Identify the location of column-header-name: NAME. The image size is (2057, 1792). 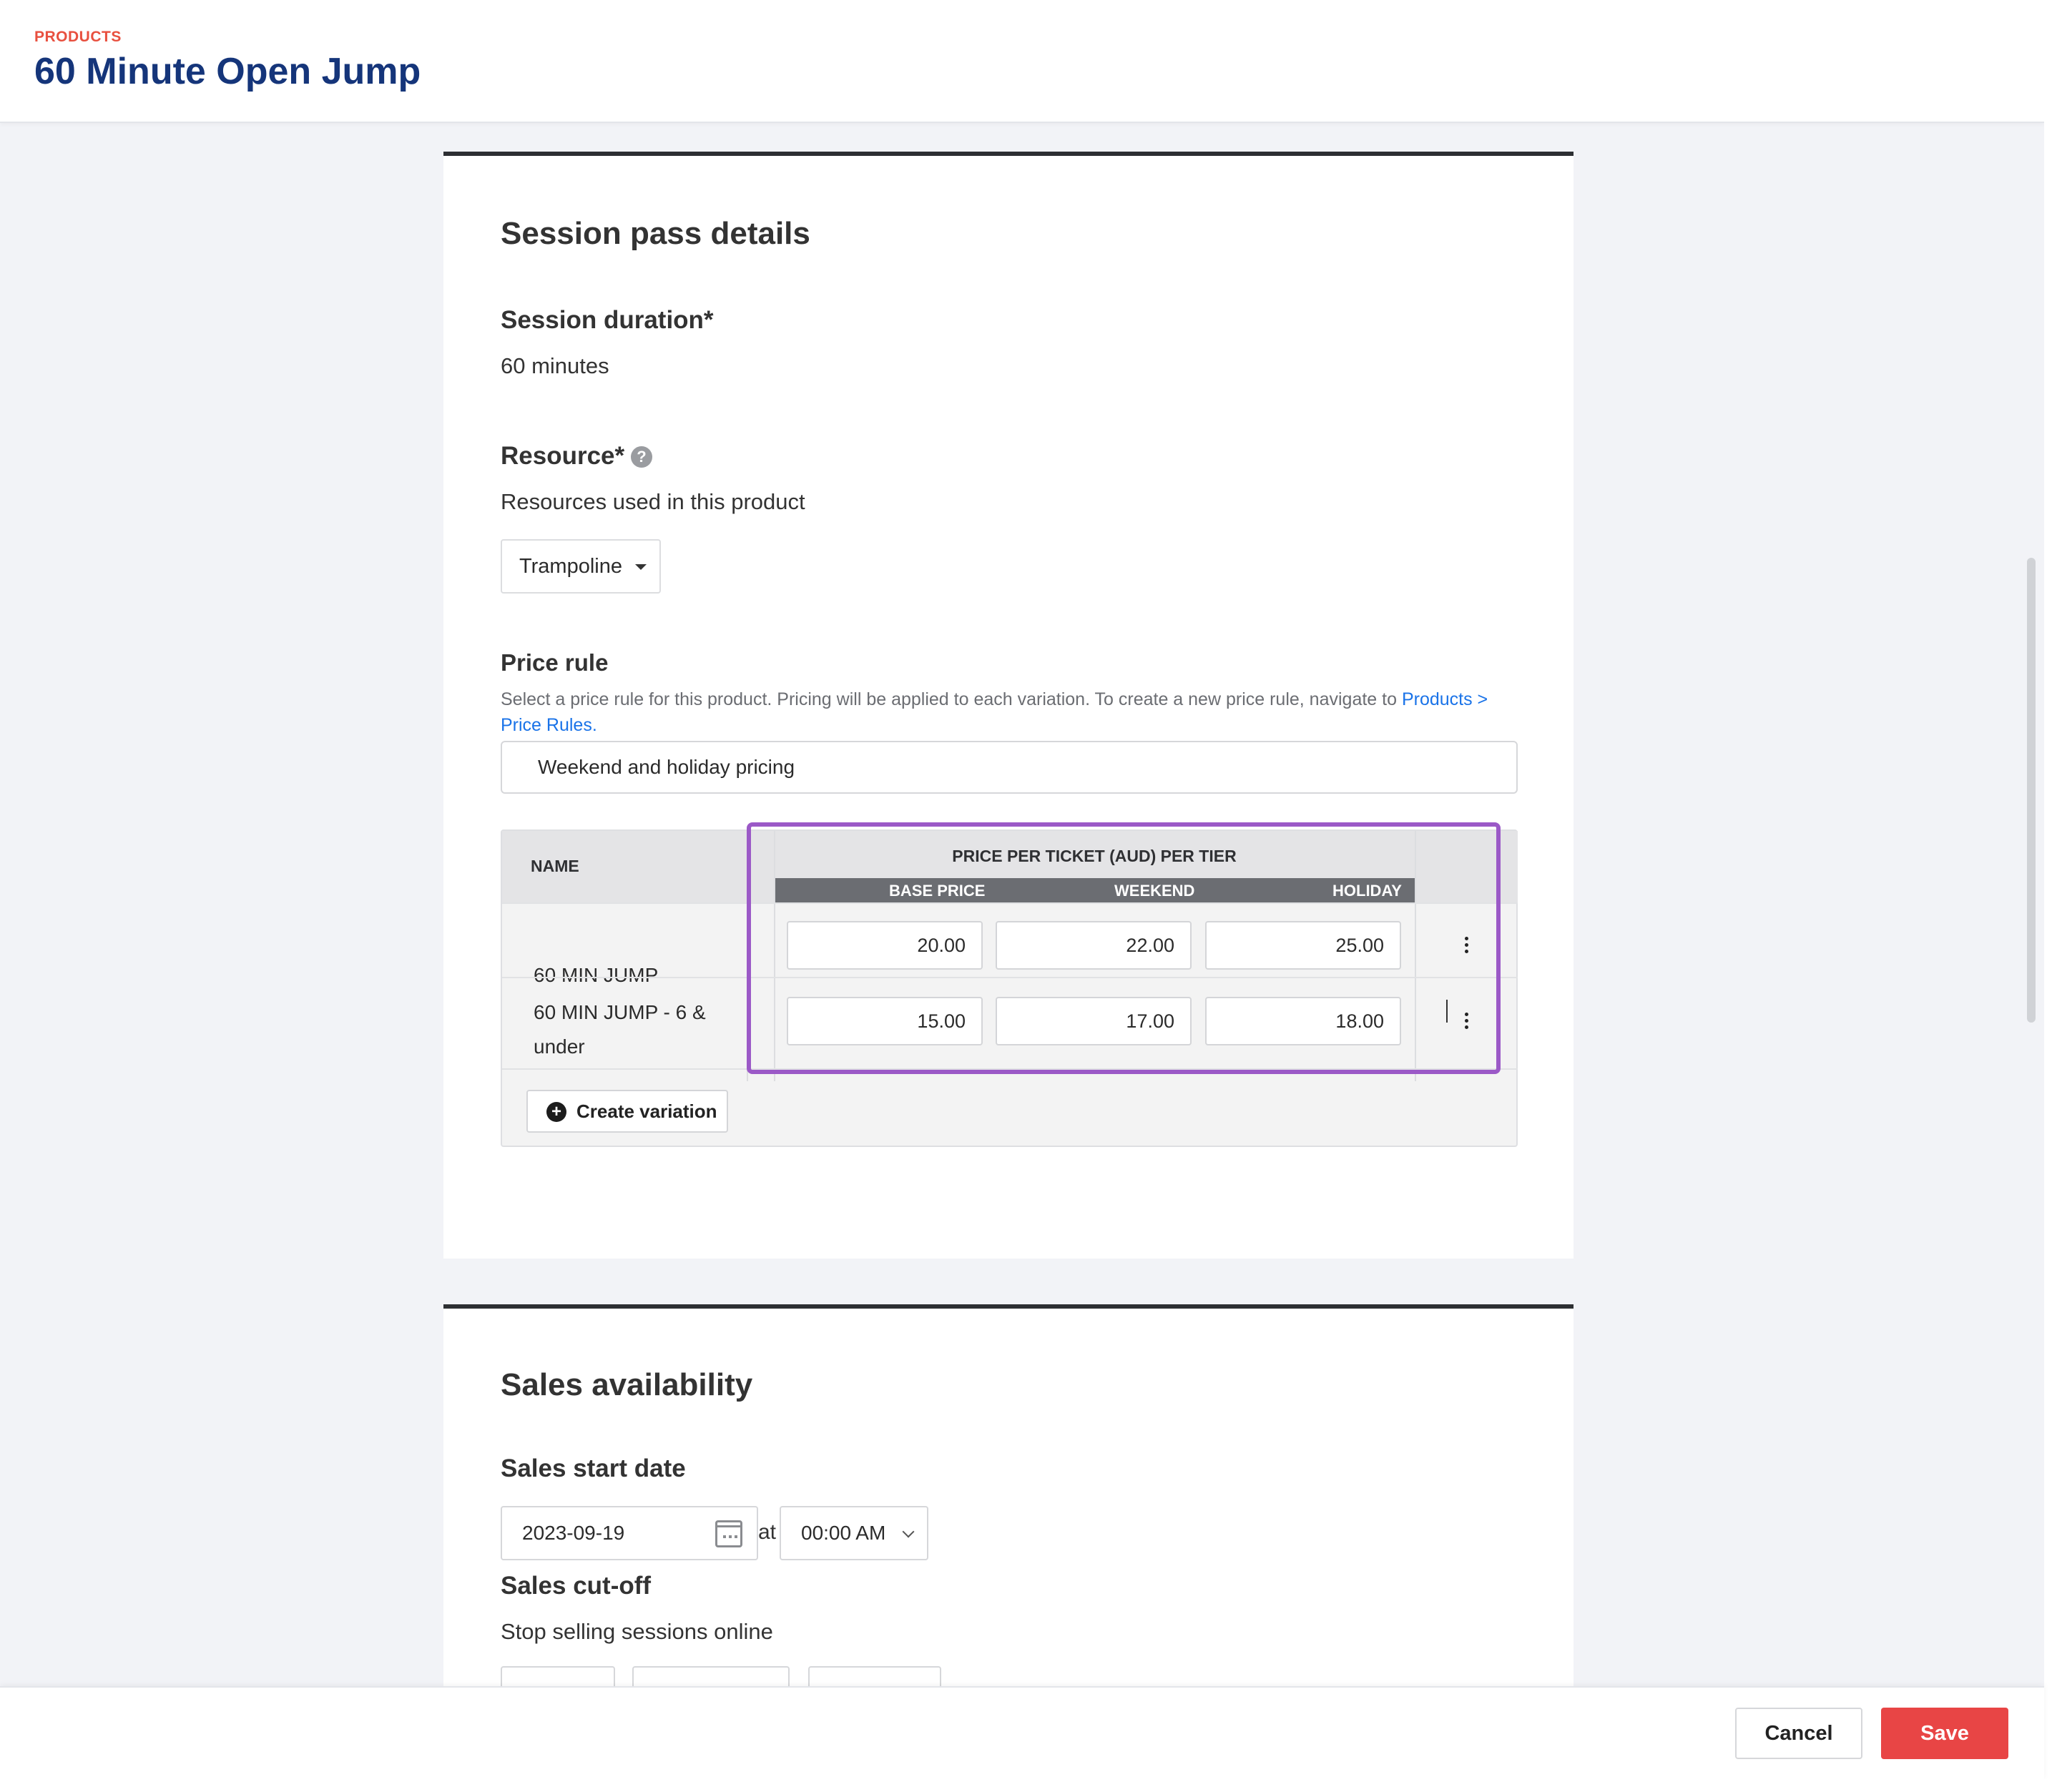
(555, 866).